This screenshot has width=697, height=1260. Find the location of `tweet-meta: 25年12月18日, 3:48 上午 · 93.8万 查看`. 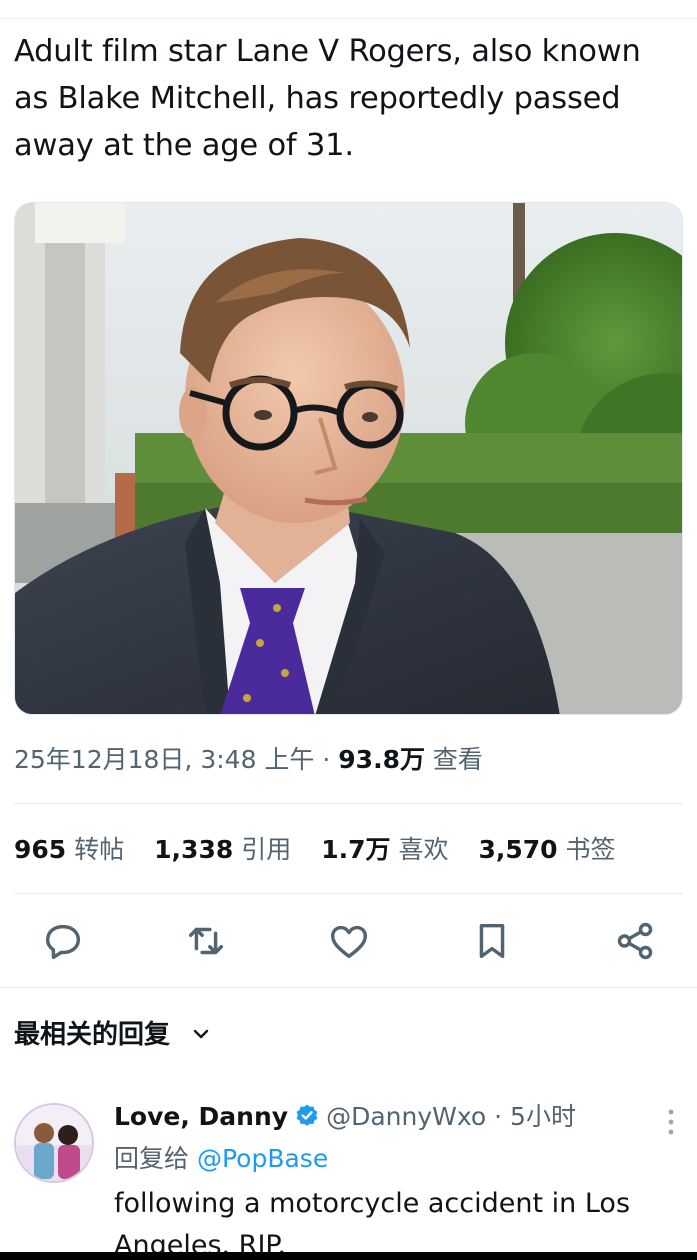

tweet-meta: 25年12月18日, 3:48 上午 · 93.8万 查看 is located at coordinates (248, 760).